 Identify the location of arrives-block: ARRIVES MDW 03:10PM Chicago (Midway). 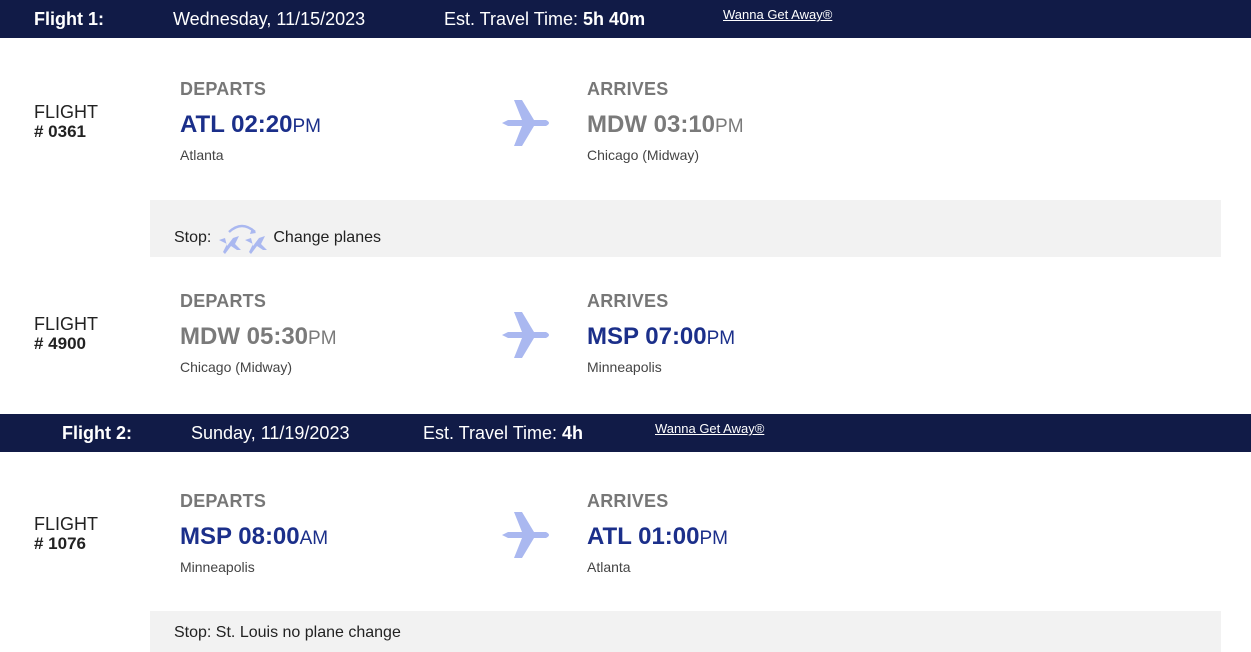
(665, 121).